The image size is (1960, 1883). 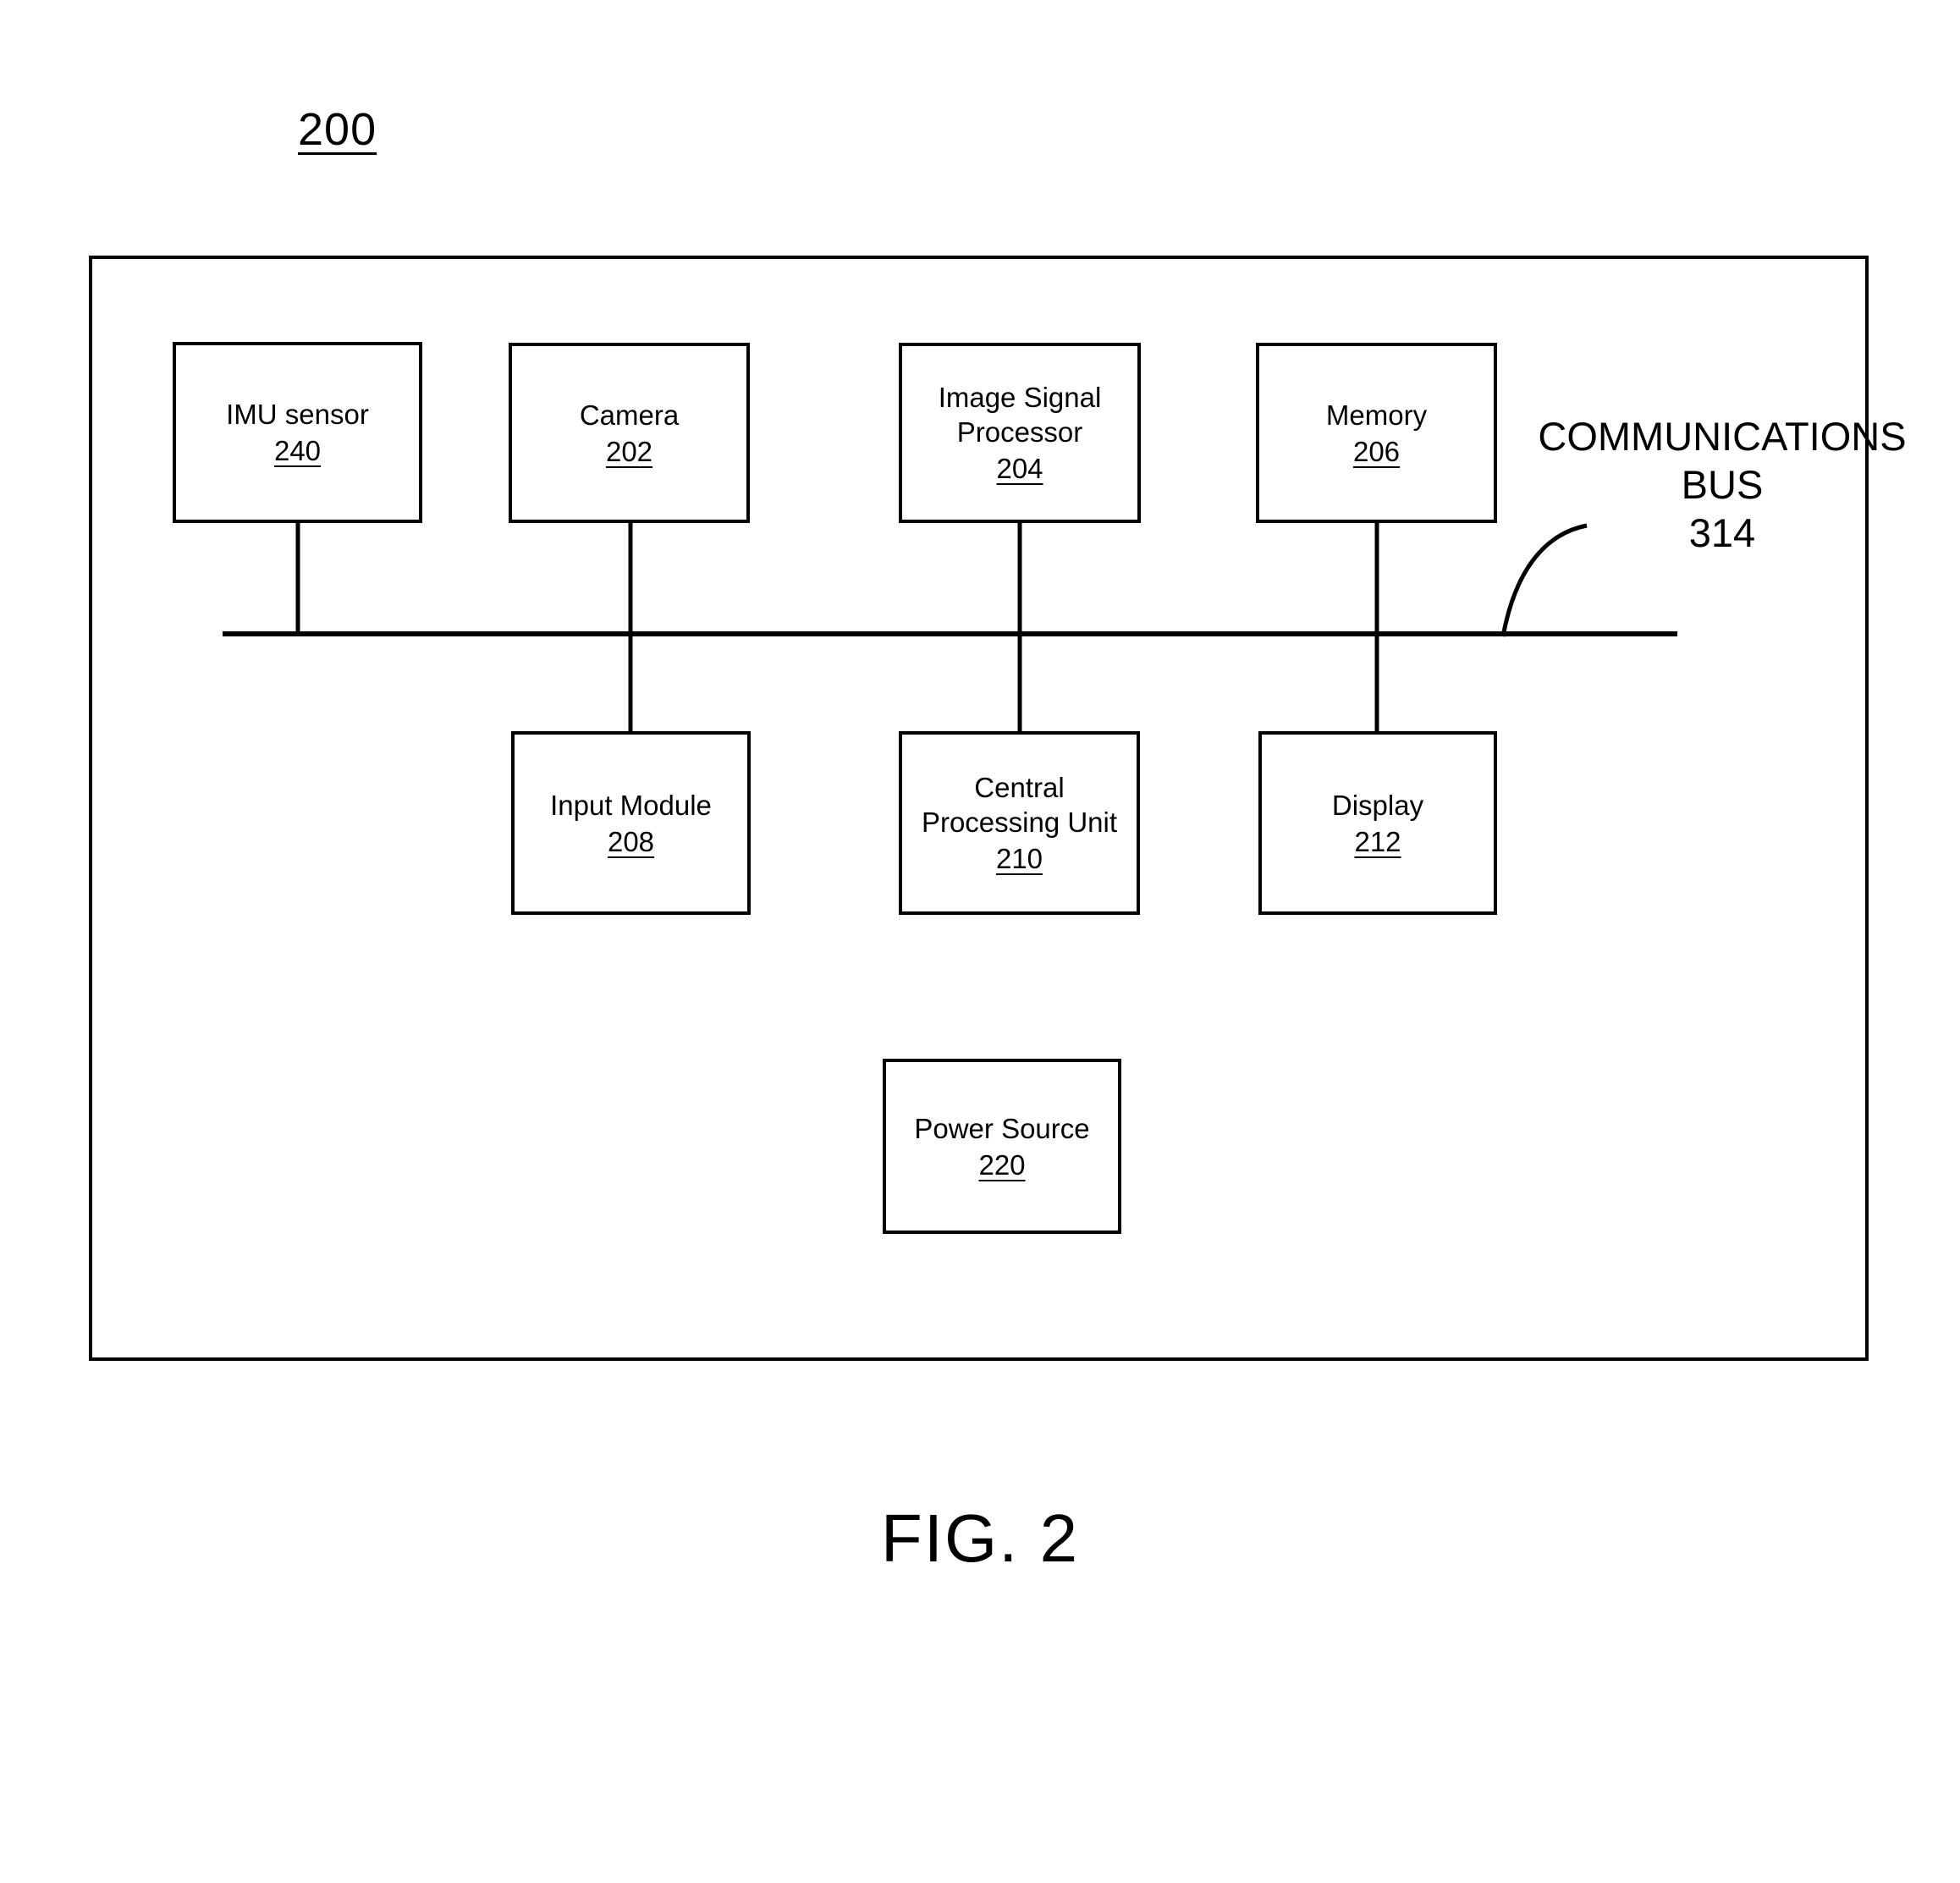 I want to click on component-label-power-source: Power Source, so click(x=1002, y=1128).